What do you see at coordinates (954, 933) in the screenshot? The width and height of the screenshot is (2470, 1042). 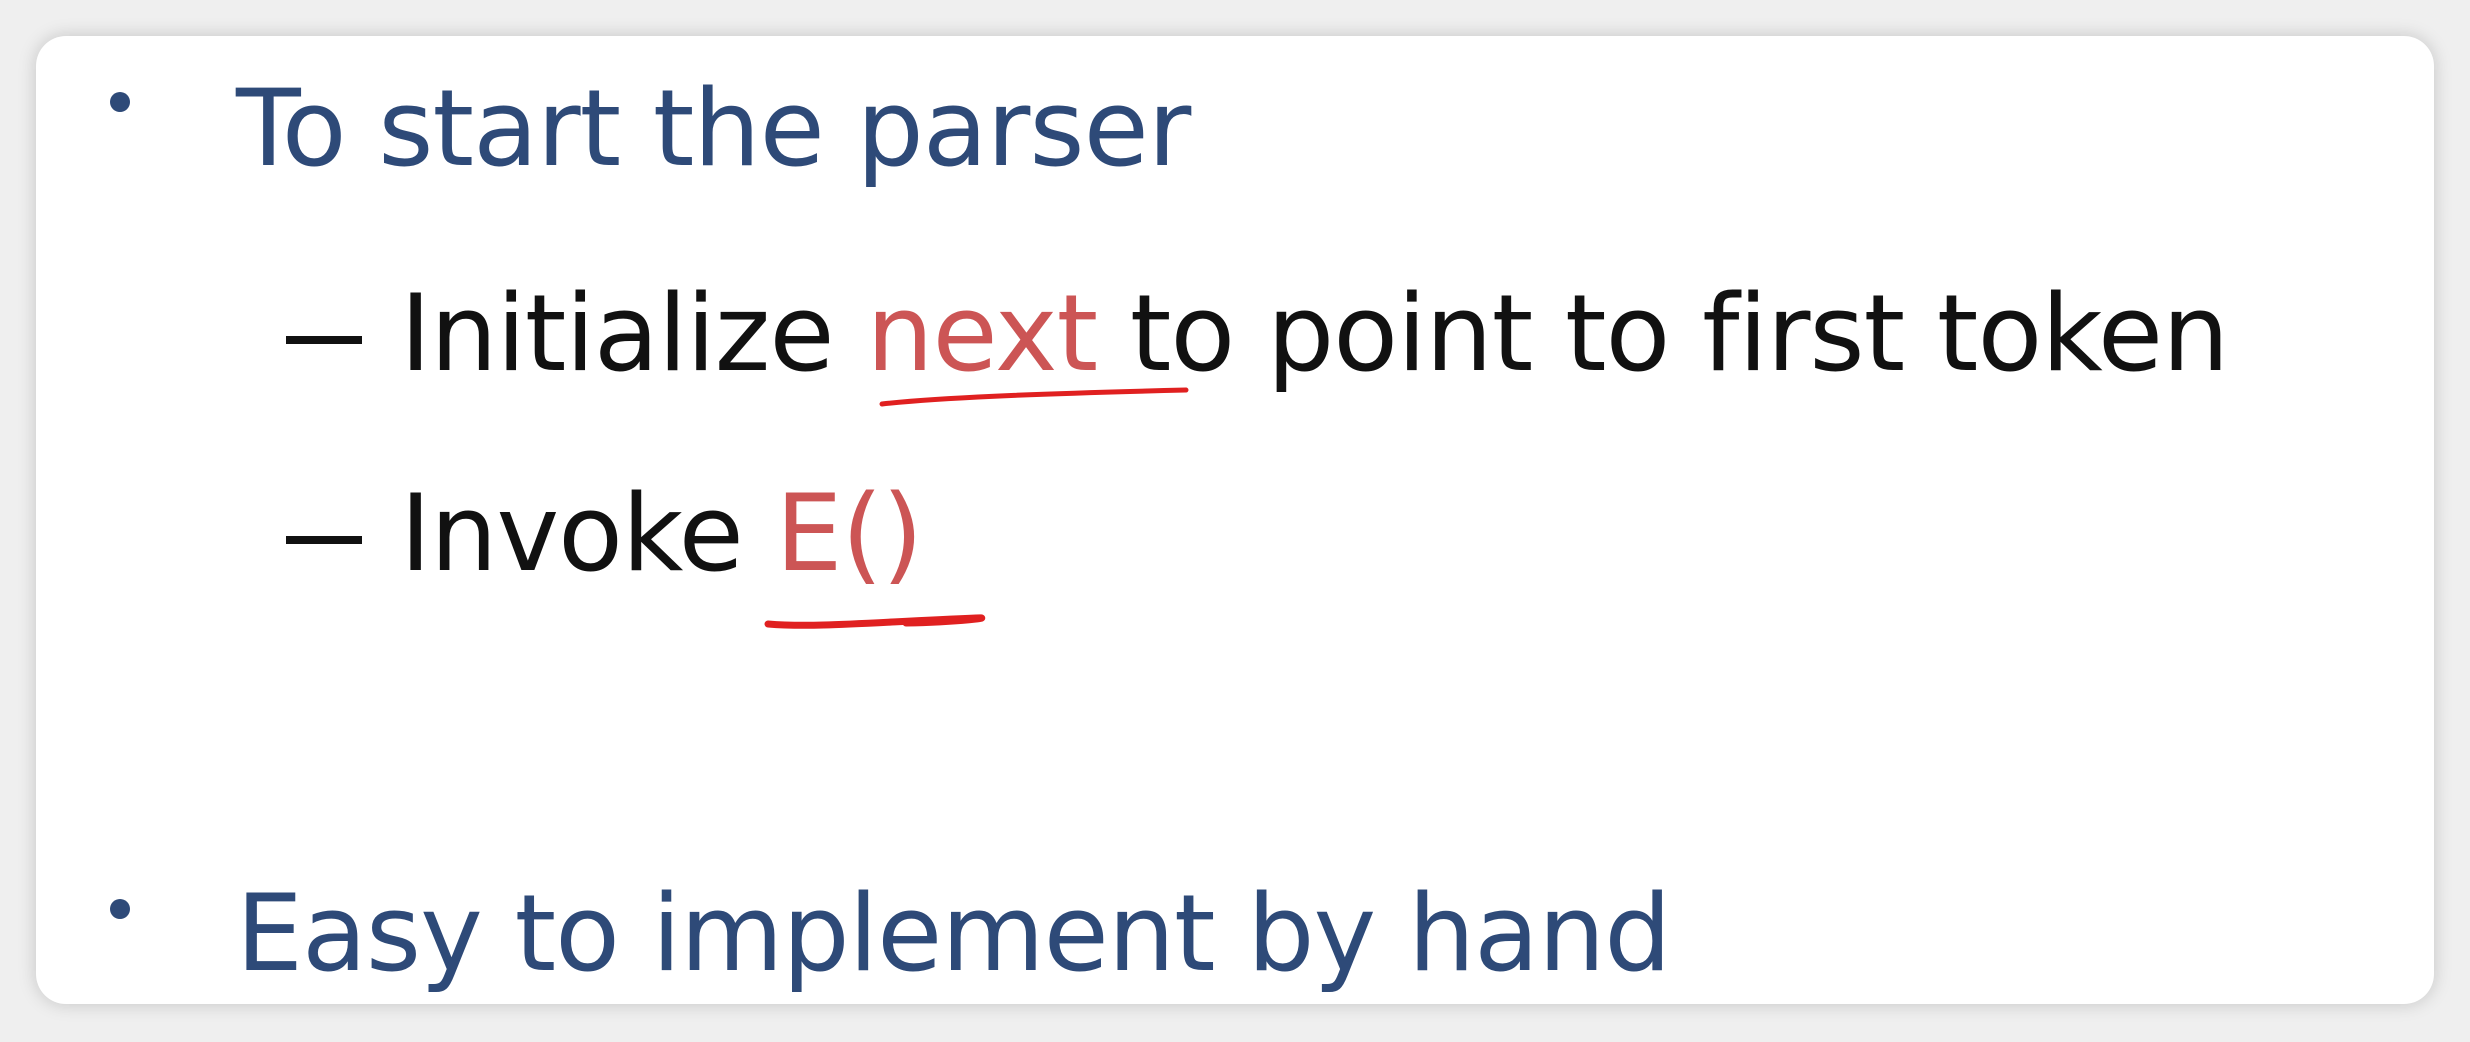 I see `bullet-2-text: Easy to implement by hand` at bounding box center [954, 933].